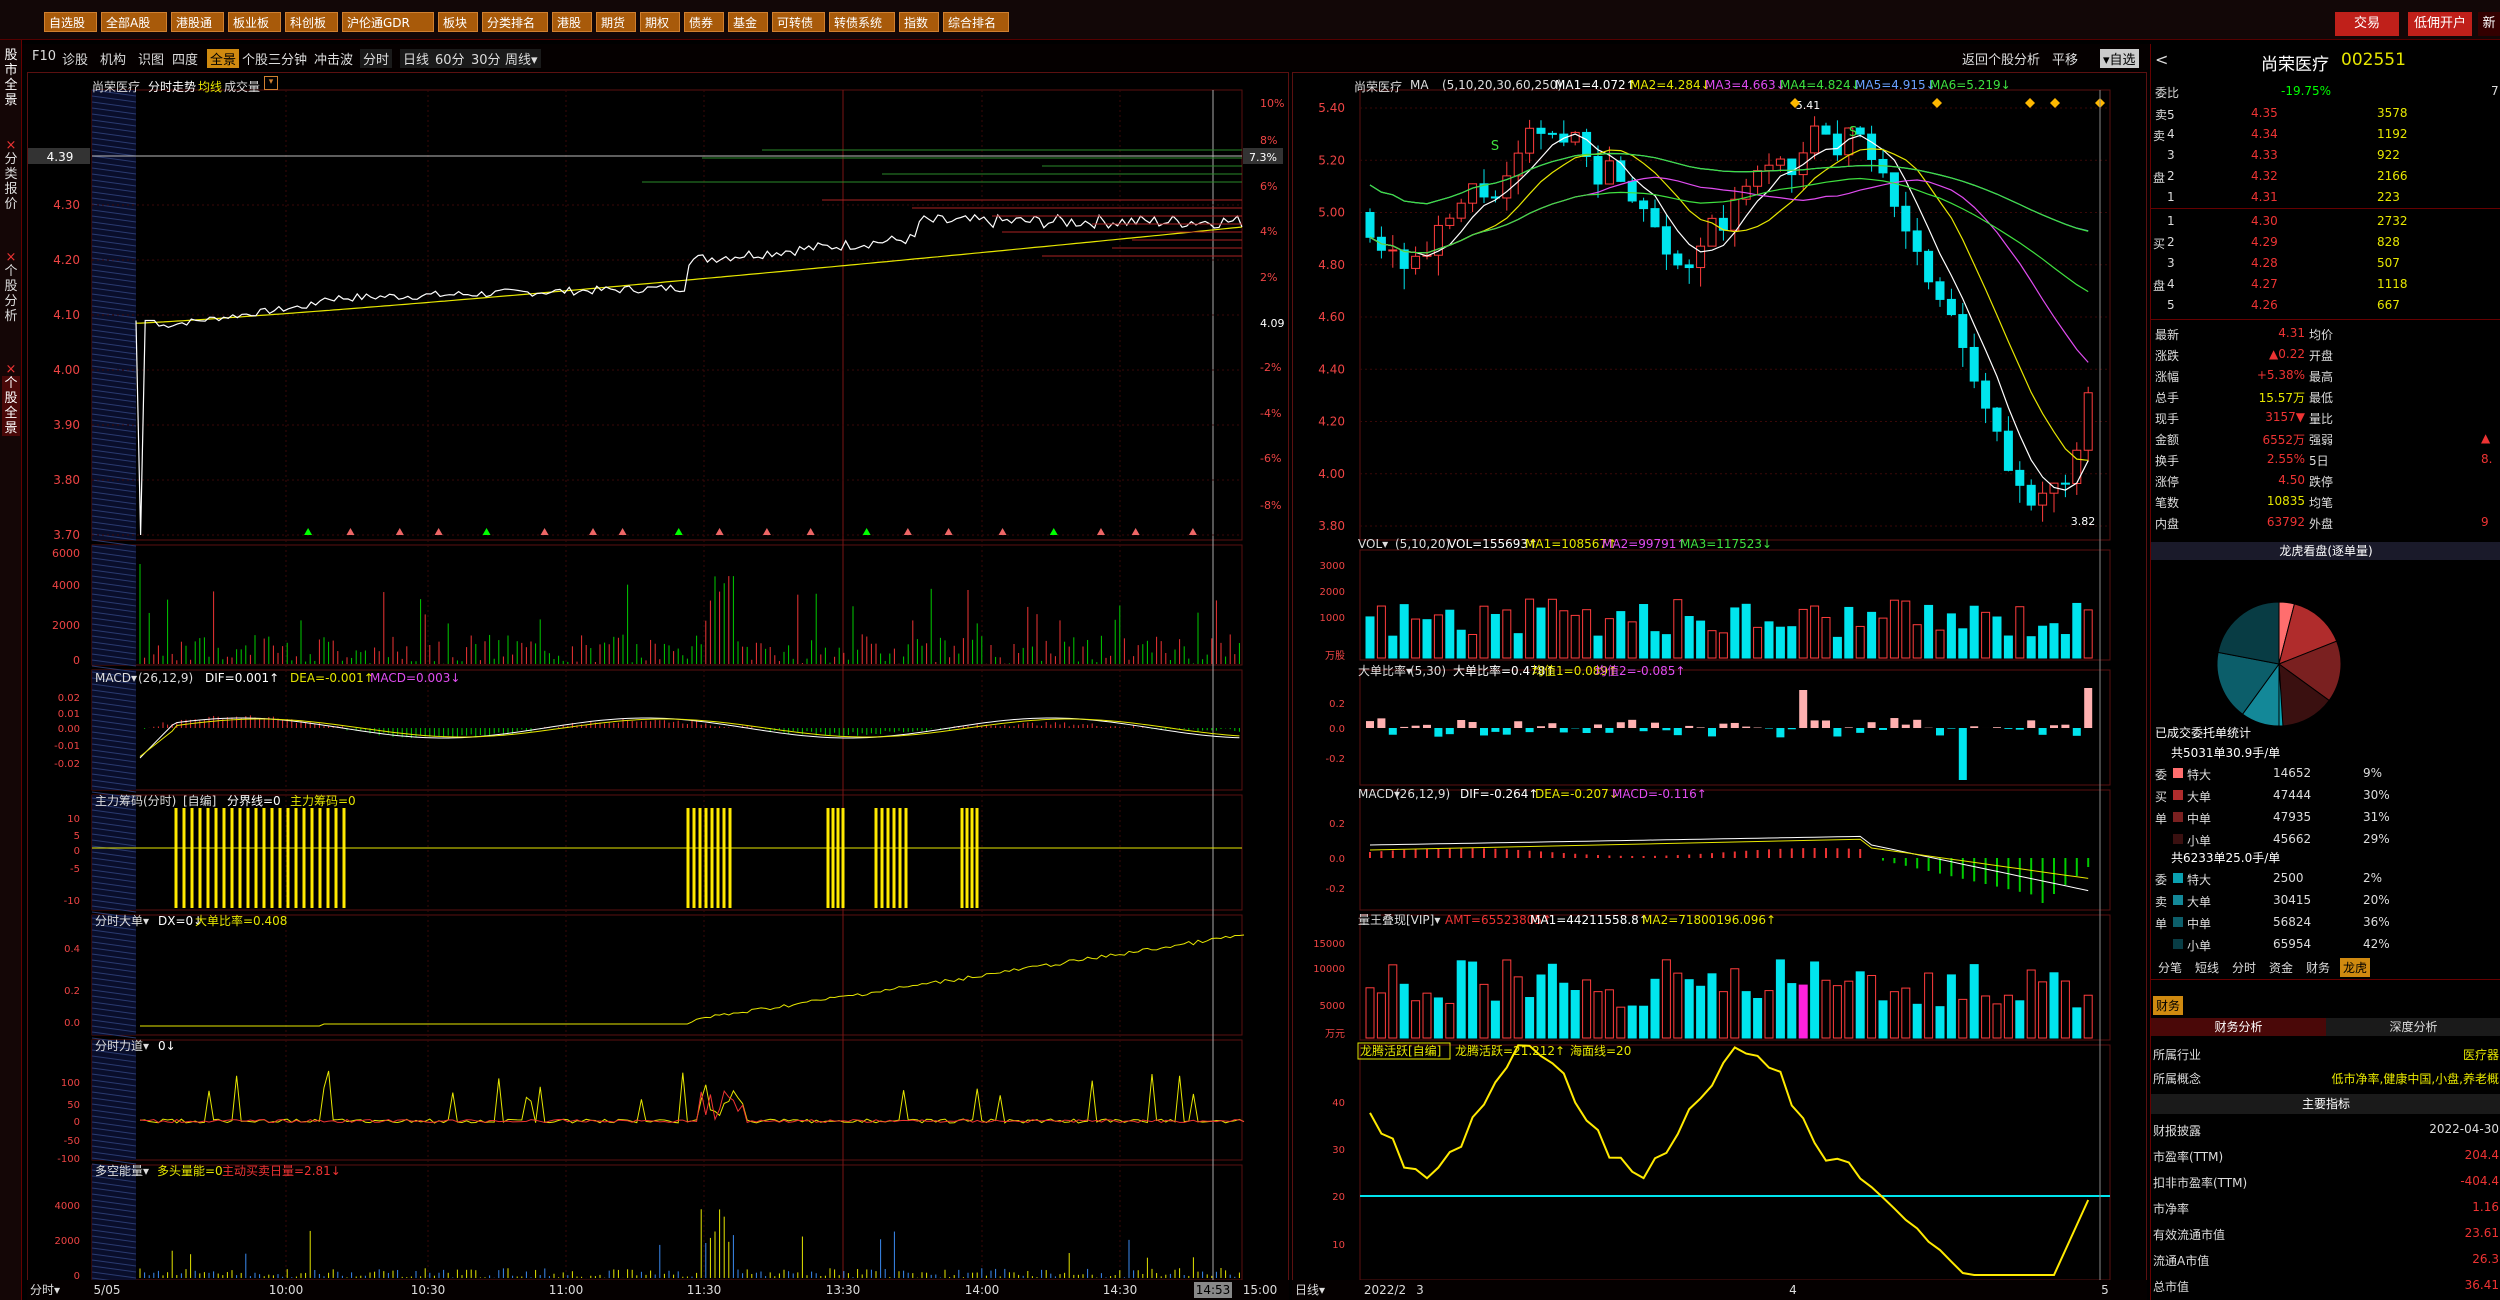 This screenshot has height=1300, width=2500. I want to click on undefined-pct: 20%, so click(2376, 900).